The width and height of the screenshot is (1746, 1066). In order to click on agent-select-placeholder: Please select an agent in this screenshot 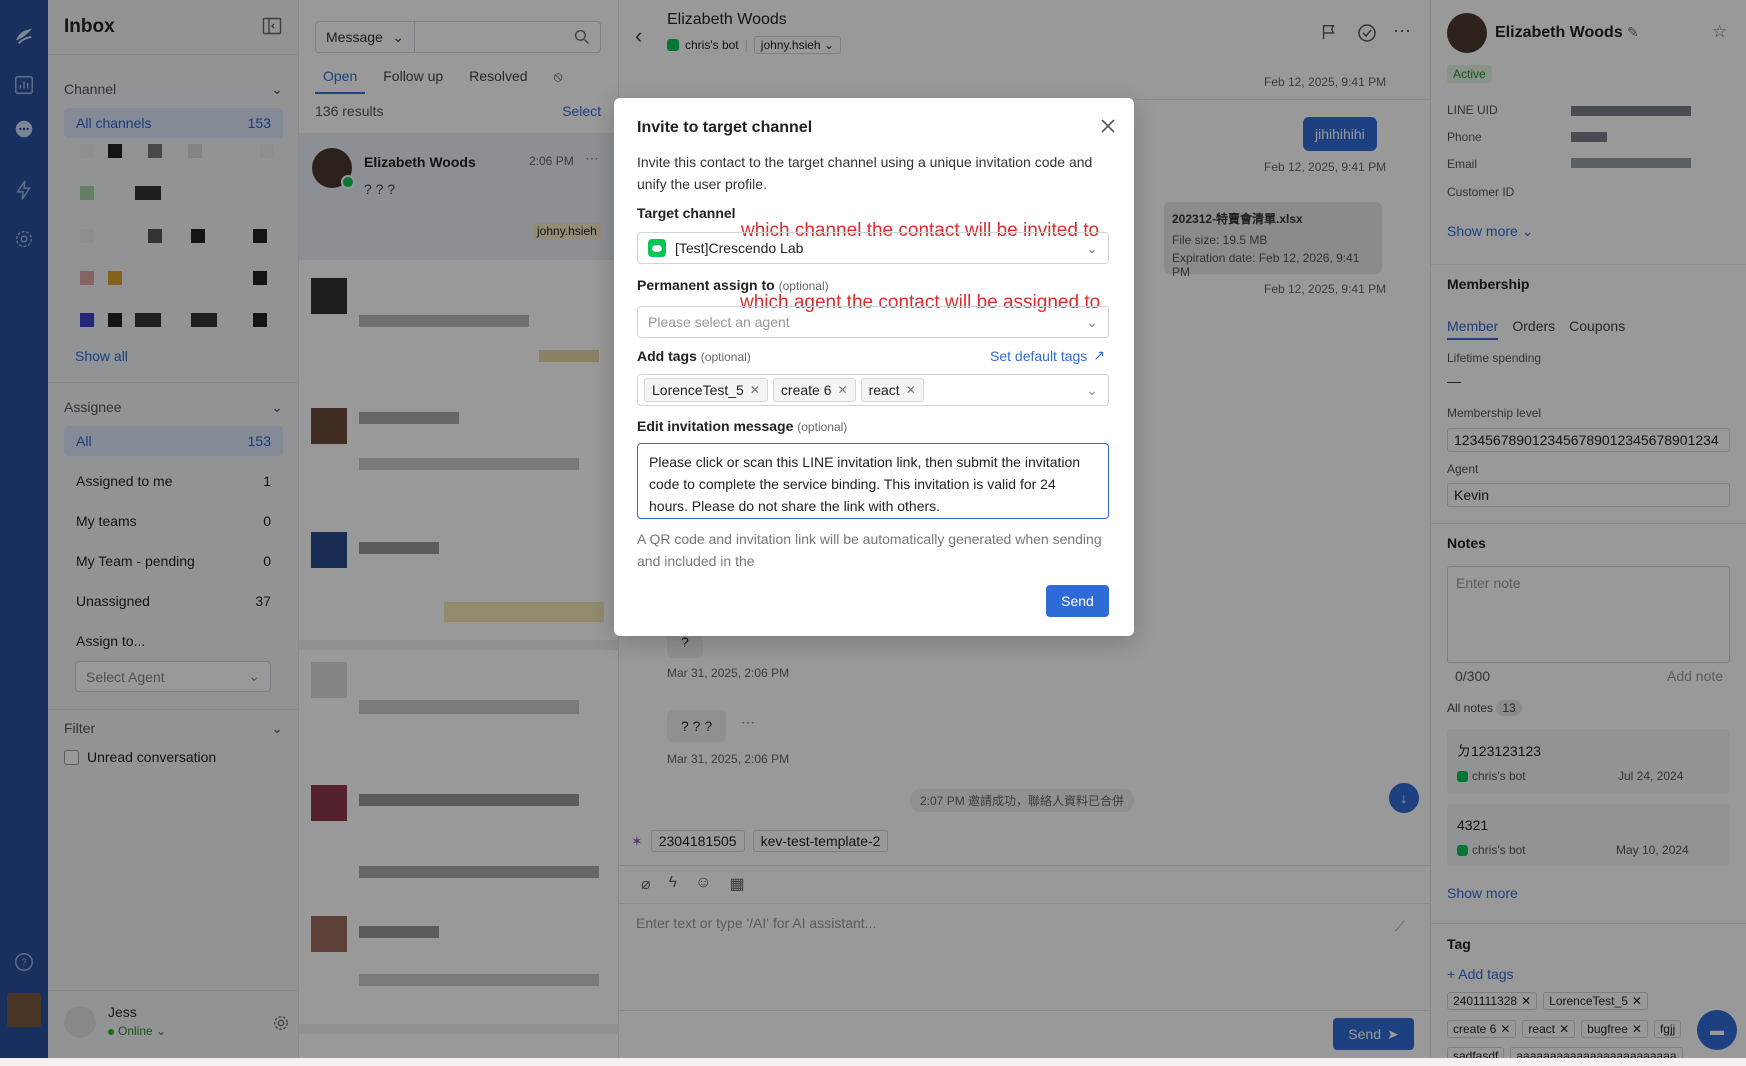, I will do `click(719, 322)`.